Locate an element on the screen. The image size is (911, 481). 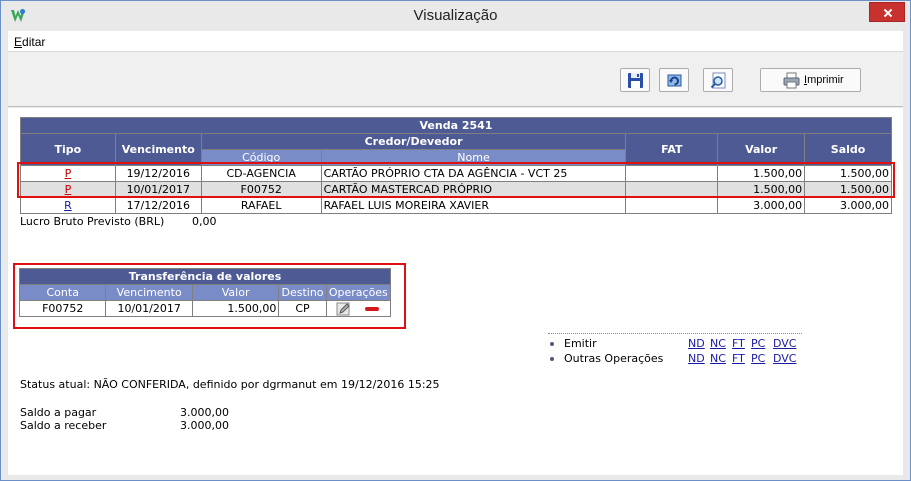
emitir-link-dvc: DVC is located at coordinates (784, 343).